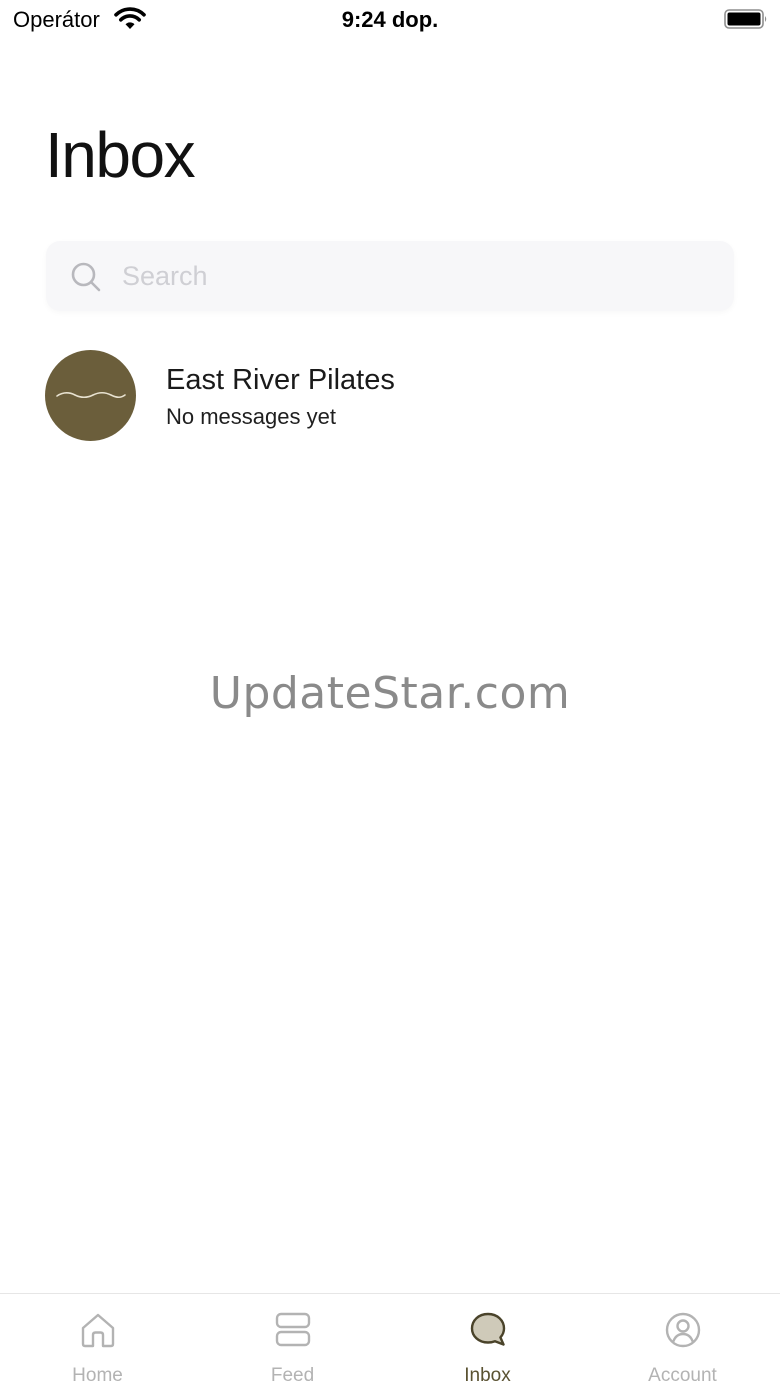 The height and width of the screenshot is (1387, 780). I want to click on conversation-name: East River Pilates, so click(280, 380).